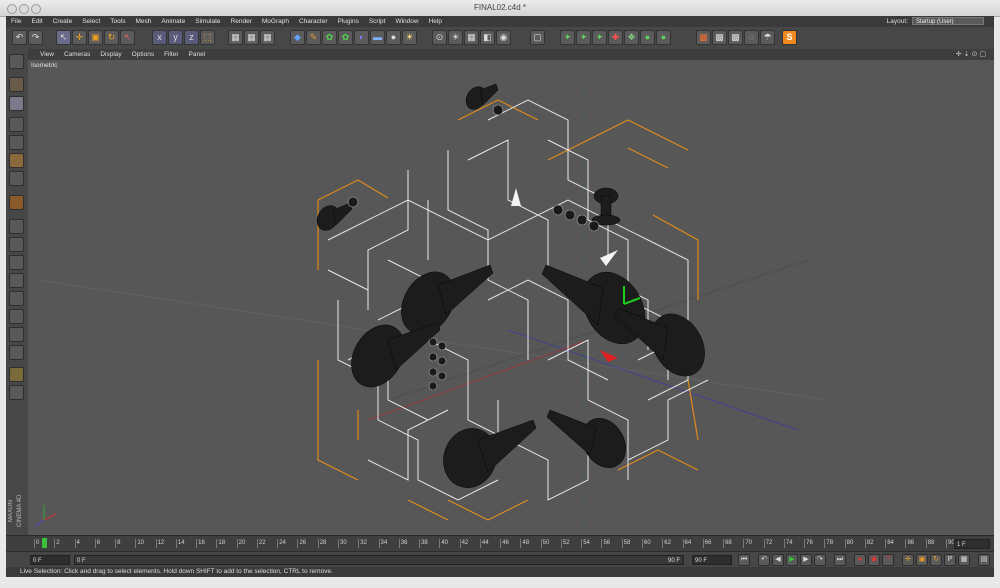 This screenshot has height=588, width=1000. What do you see at coordinates (874, 560) in the screenshot?
I see `autokey-icon: ◉` at bounding box center [874, 560].